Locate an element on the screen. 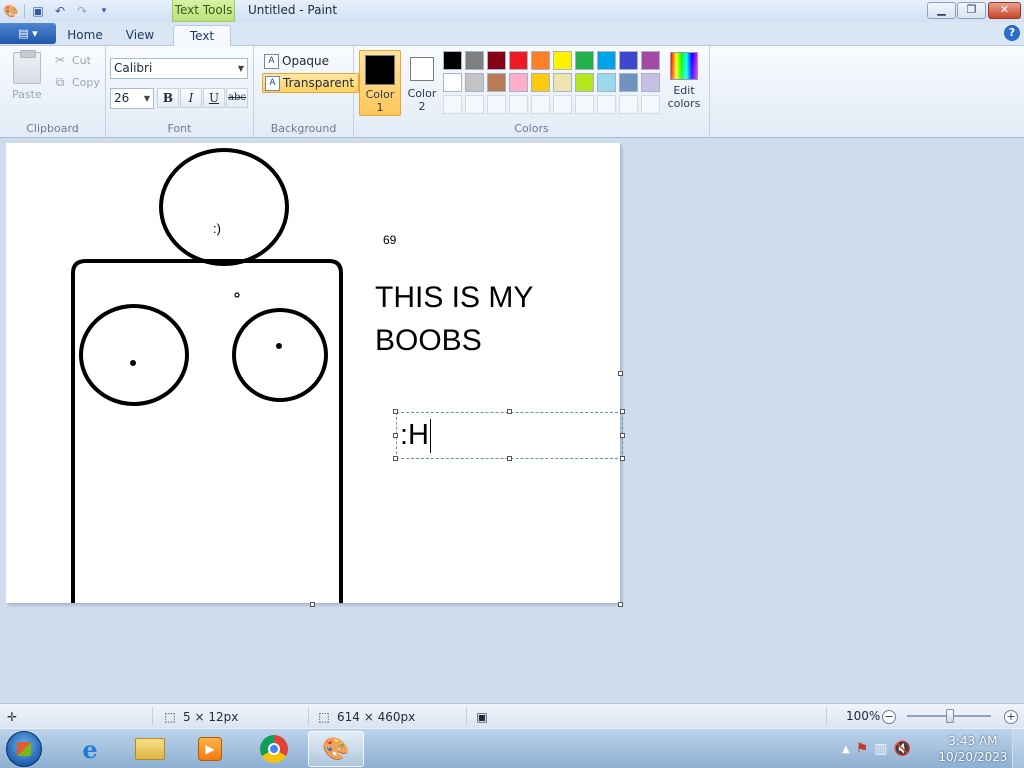 This screenshot has height=768, width=1024. textbox-handle-w is located at coordinates (395, 435).